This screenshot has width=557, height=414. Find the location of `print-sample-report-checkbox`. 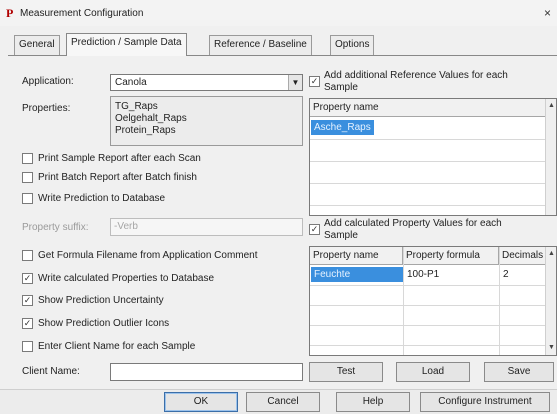

print-sample-report-checkbox is located at coordinates (27, 158).